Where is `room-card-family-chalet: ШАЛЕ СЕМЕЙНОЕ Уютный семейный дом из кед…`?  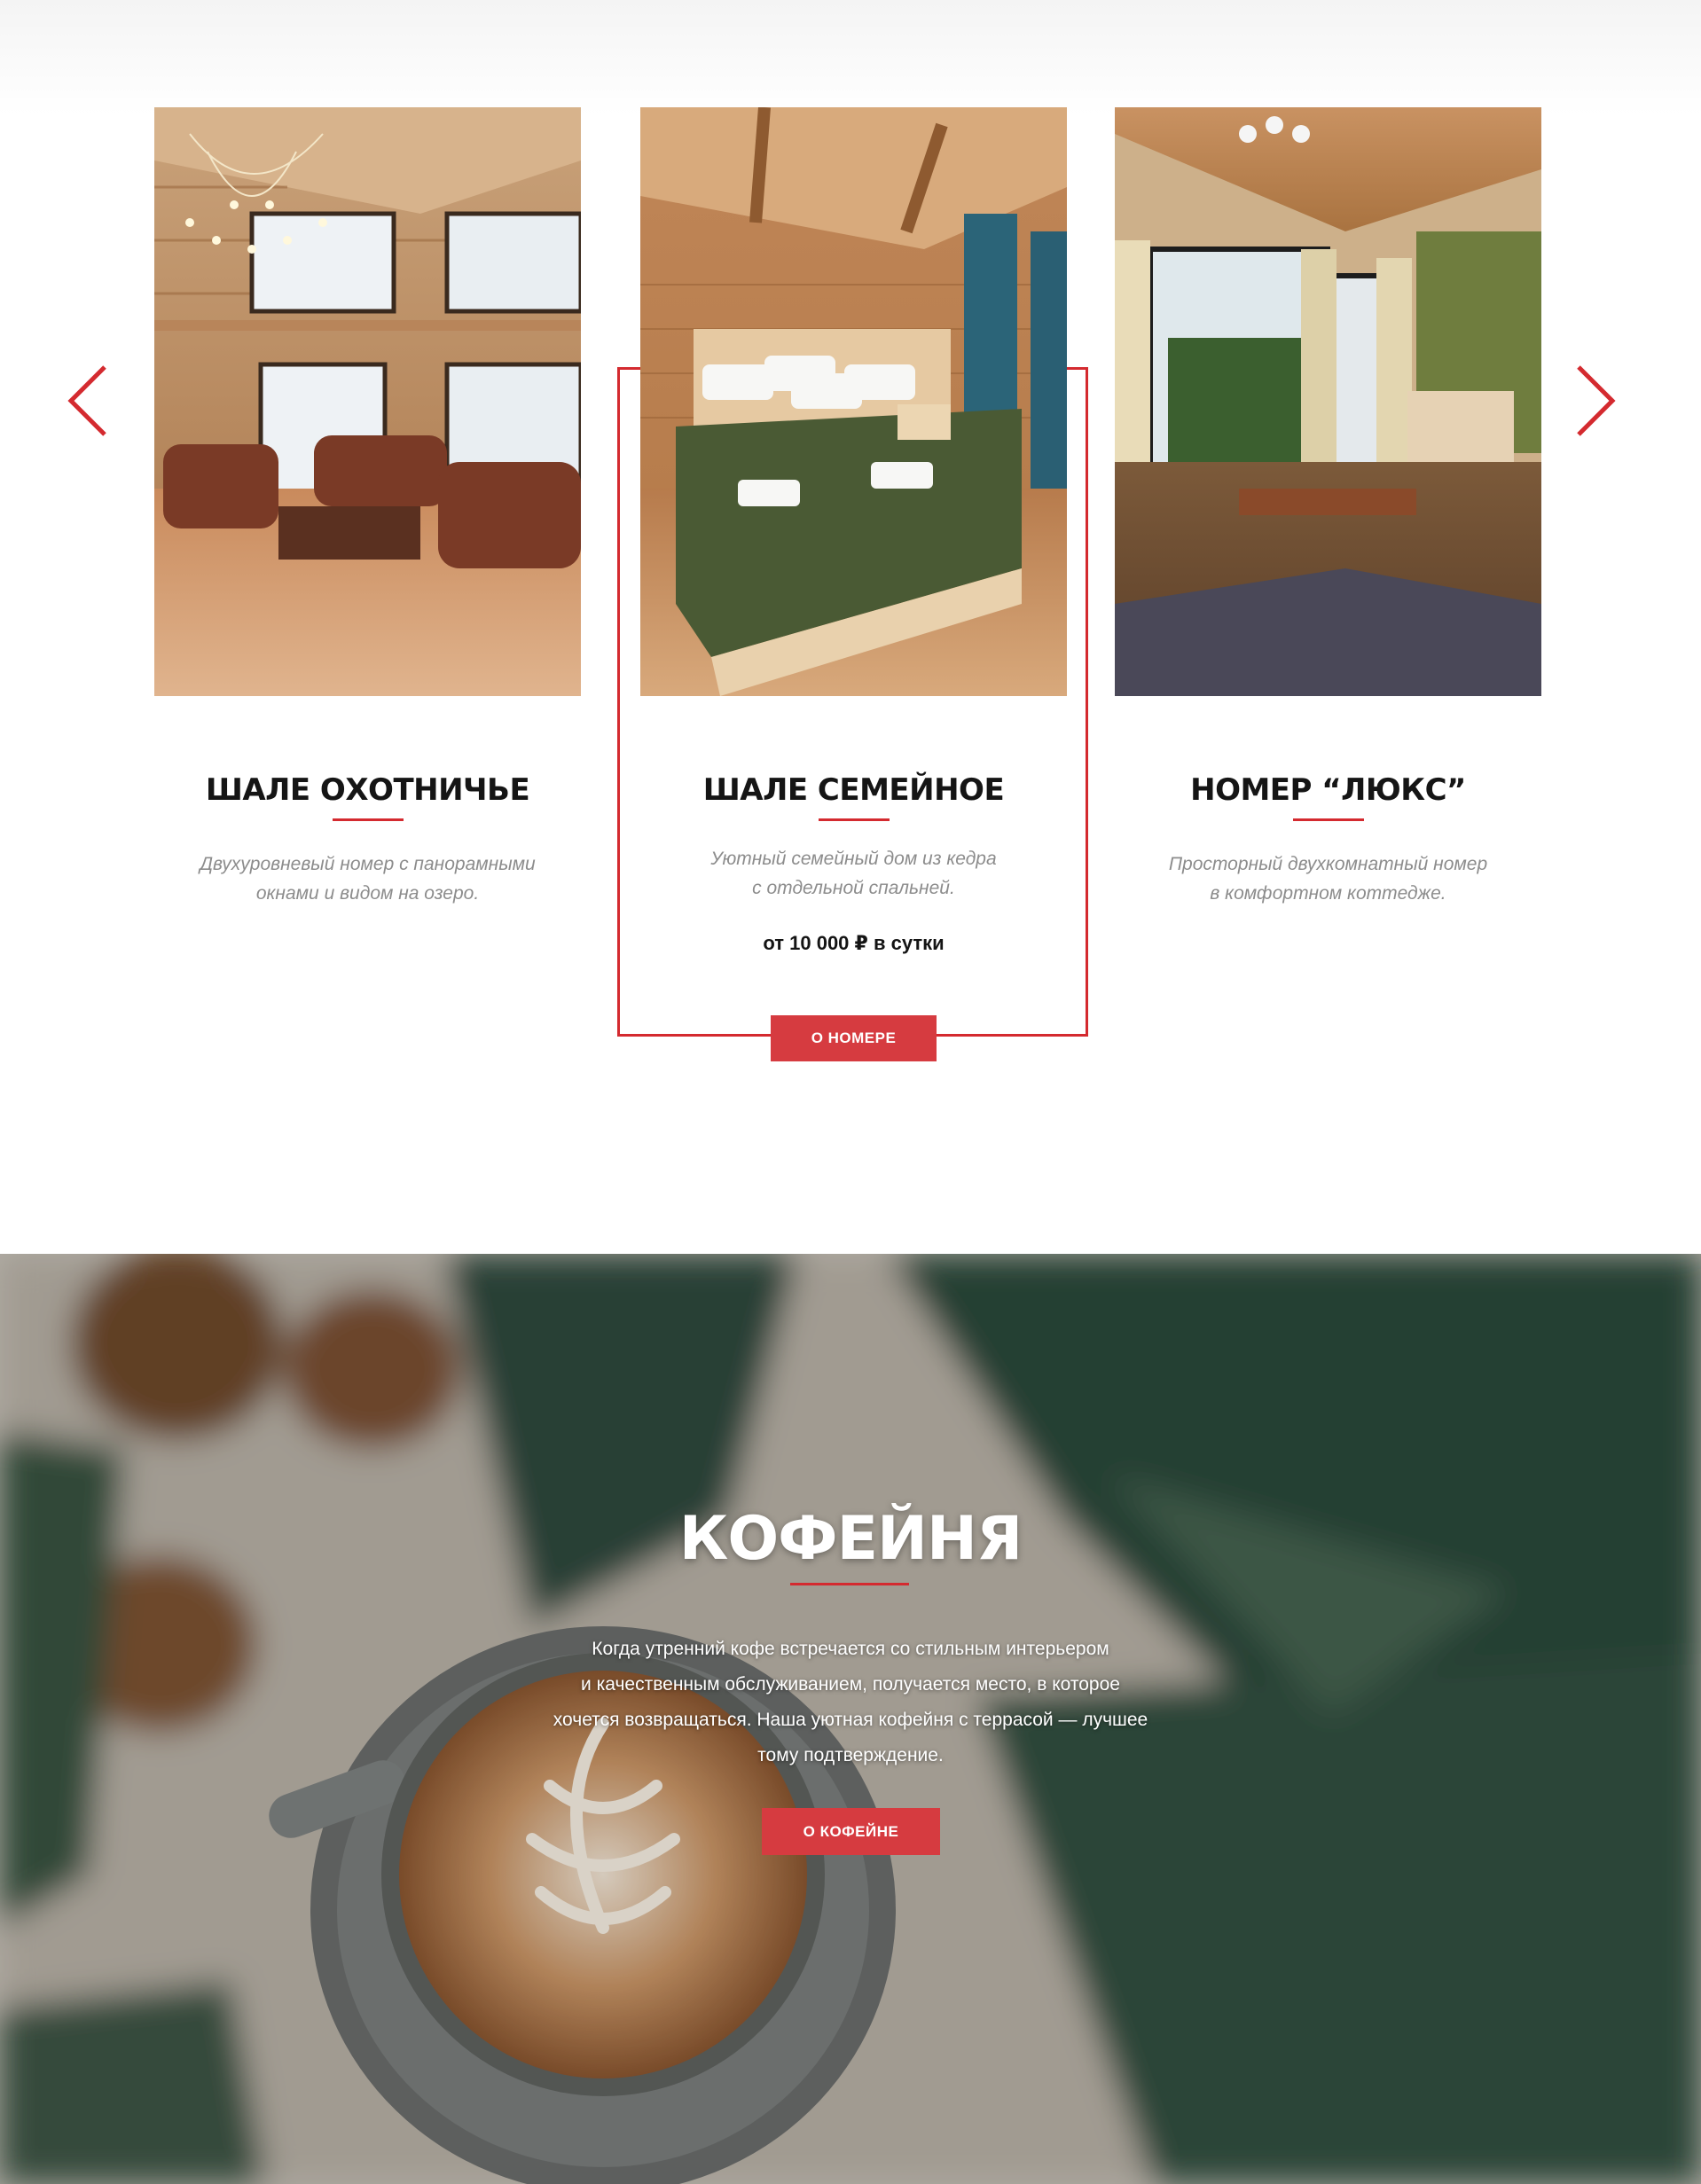 room-card-family-chalet: ШАЛЕ СЕМЕЙНОЕ Уютный семейный дом из кед… is located at coordinates (853, 530).